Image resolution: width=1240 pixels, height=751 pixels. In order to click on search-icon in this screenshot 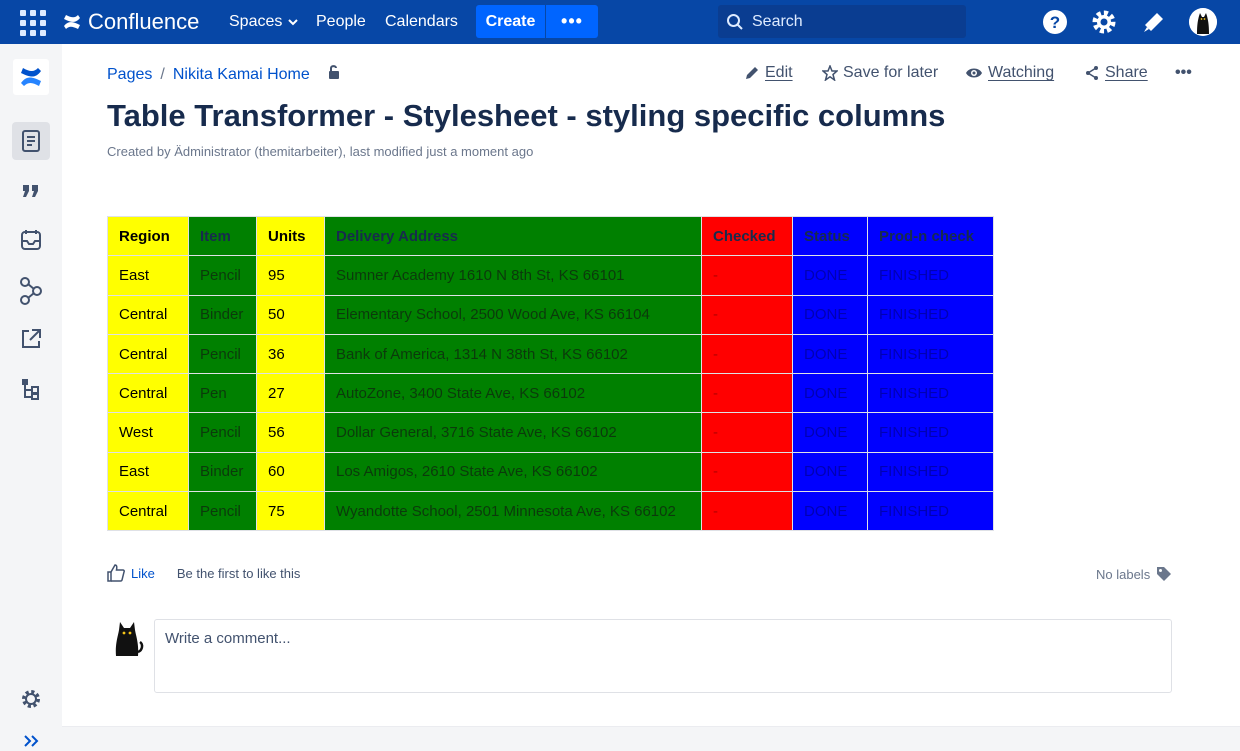, I will do `click(735, 21)`.